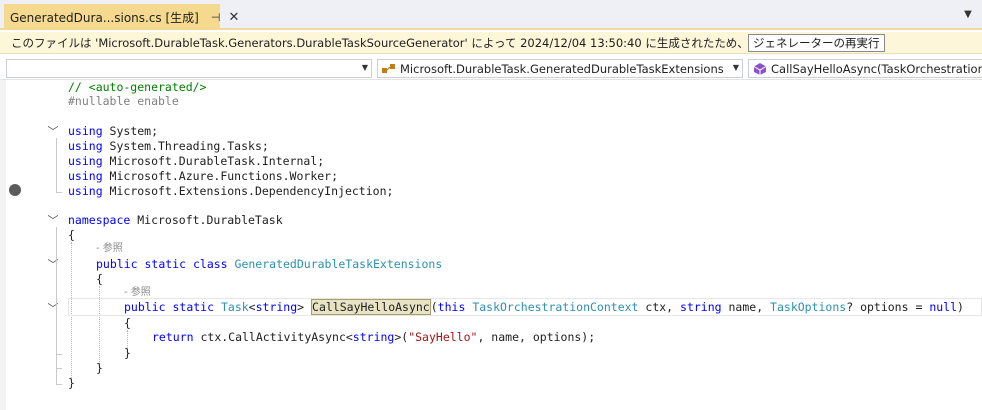 This screenshot has width=982, height=410. I want to click on code-text: ? options =, so click(888, 307).